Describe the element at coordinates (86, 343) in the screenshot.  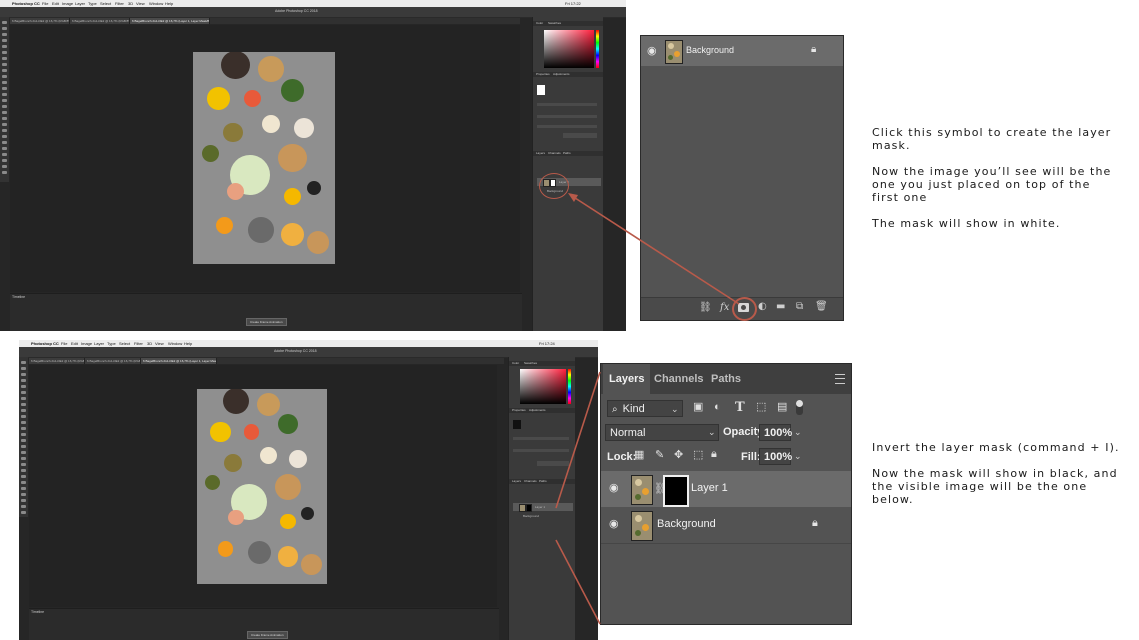
I see `menu-image: Image` at that location.